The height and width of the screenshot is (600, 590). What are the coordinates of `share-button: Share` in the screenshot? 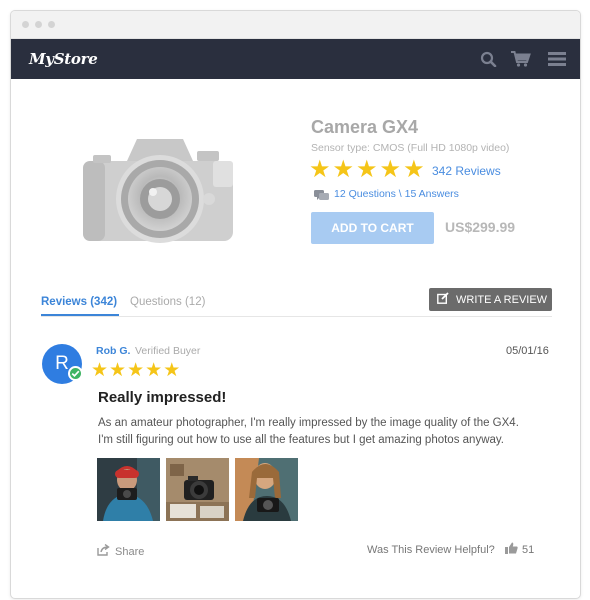 It's located at (121, 551).